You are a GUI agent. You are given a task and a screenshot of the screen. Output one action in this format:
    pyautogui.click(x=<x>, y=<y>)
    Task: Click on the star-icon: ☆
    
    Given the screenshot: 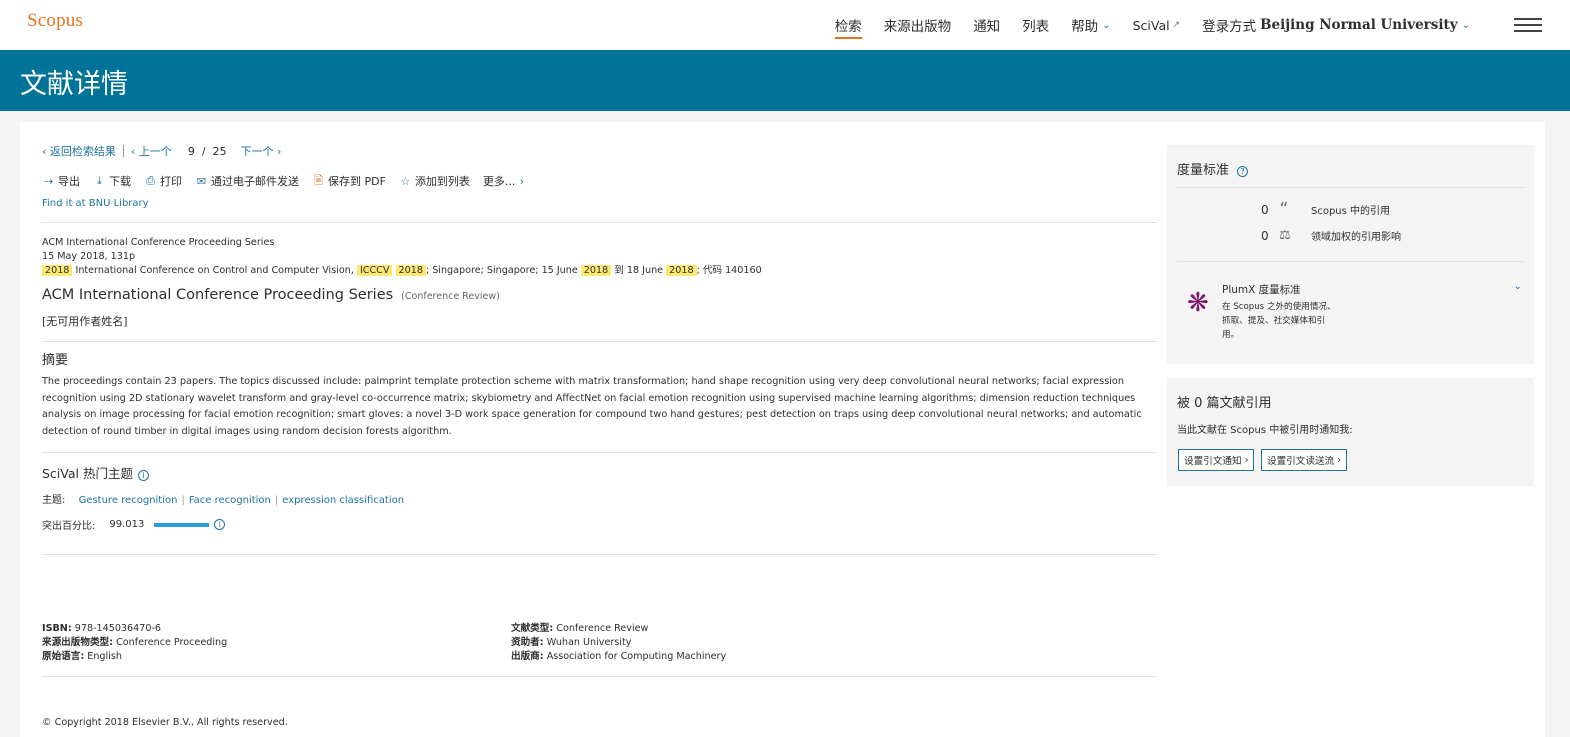 What is the action you would take?
    pyautogui.click(x=405, y=181)
    